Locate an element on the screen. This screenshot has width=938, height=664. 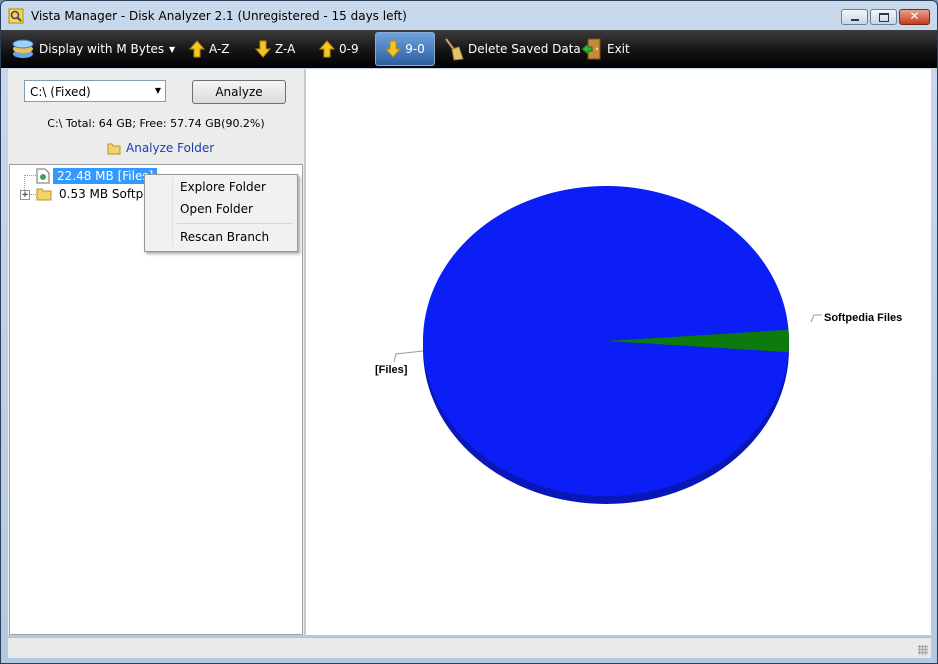
delete-saved-data-label: Delete Saved Data is located at coordinates (524, 49).